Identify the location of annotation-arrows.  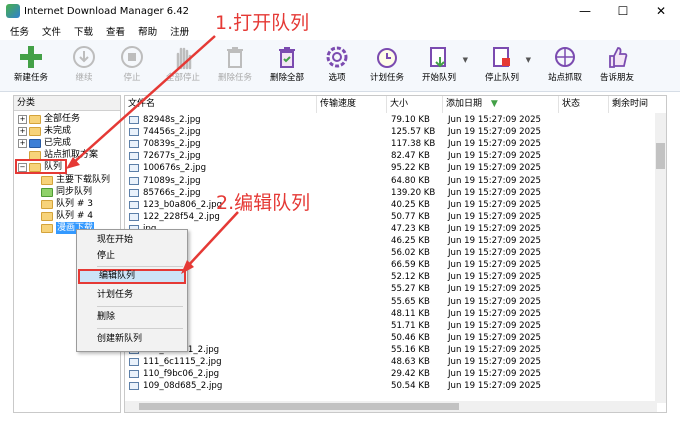
(152, 154).